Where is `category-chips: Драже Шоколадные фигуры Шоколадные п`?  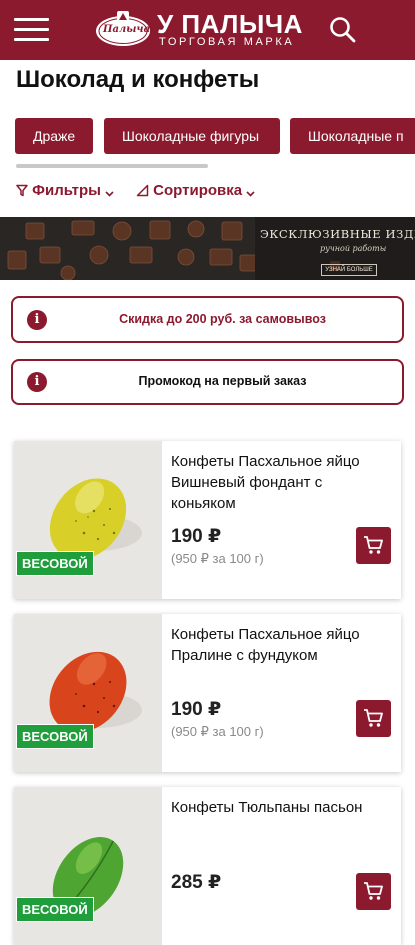 category-chips: Драже Шоколадные фигуры Шоколадные п is located at coordinates (207, 136).